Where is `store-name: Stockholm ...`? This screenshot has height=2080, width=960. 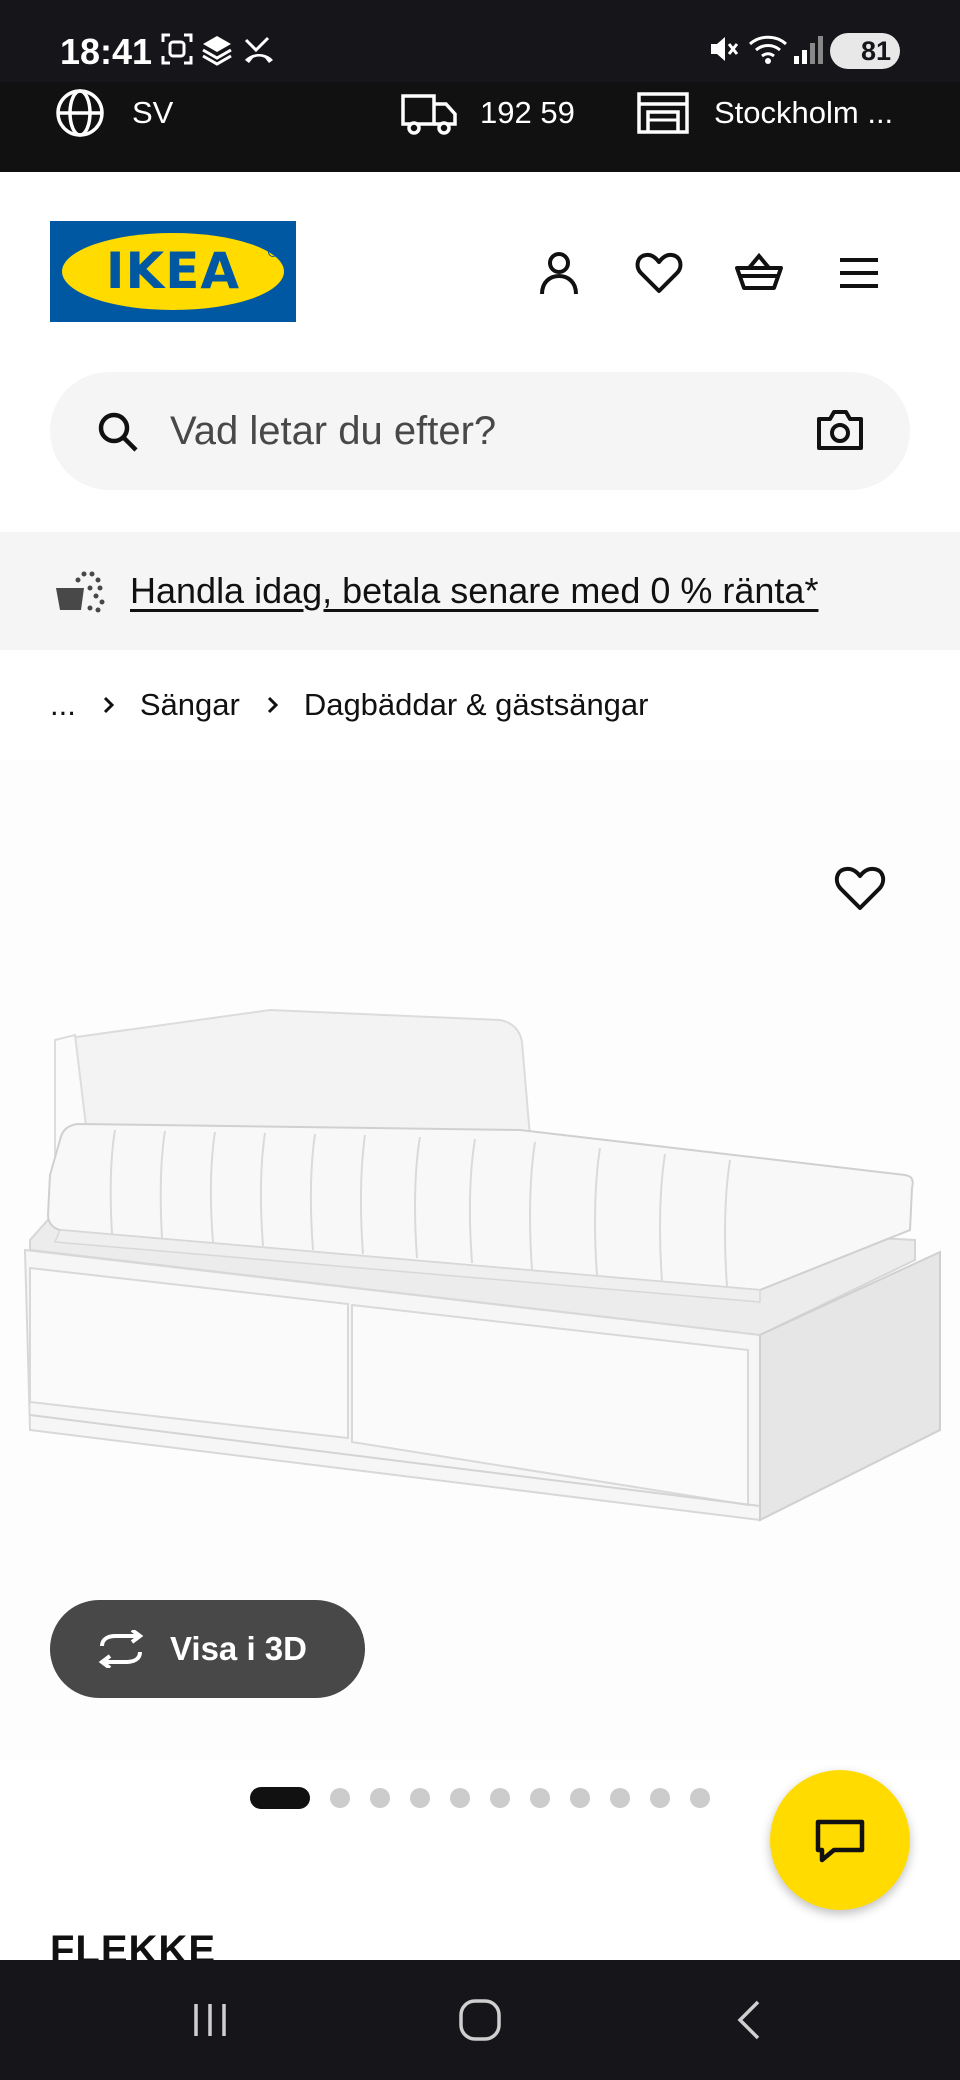
store-name: Stockholm ... is located at coordinates (804, 112).